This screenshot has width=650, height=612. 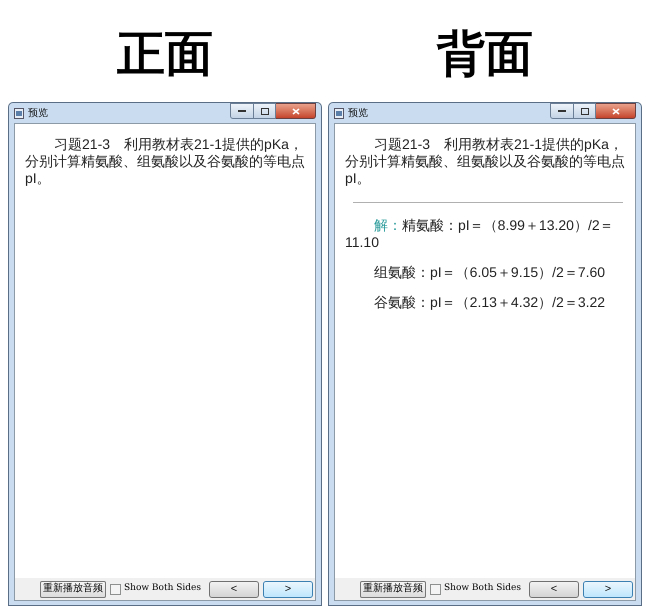 What do you see at coordinates (165, 54) in the screenshot?
I see `page-heading: 正面` at bounding box center [165, 54].